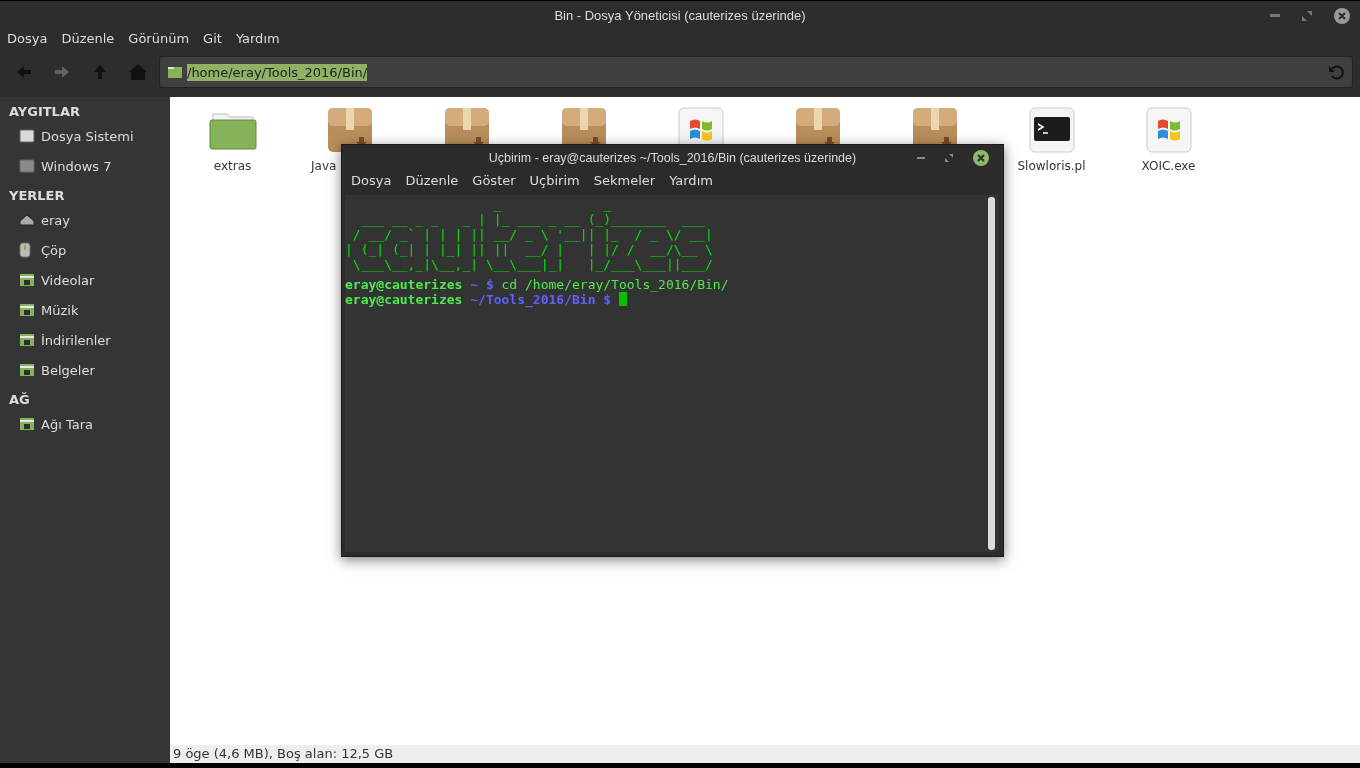 Image resolution: width=1360 pixels, height=768 pixels. What do you see at coordinates (44, 112) in the screenshot?
I see `sidebar-heading: AYGITLAR` at bounding box center [44, 112].